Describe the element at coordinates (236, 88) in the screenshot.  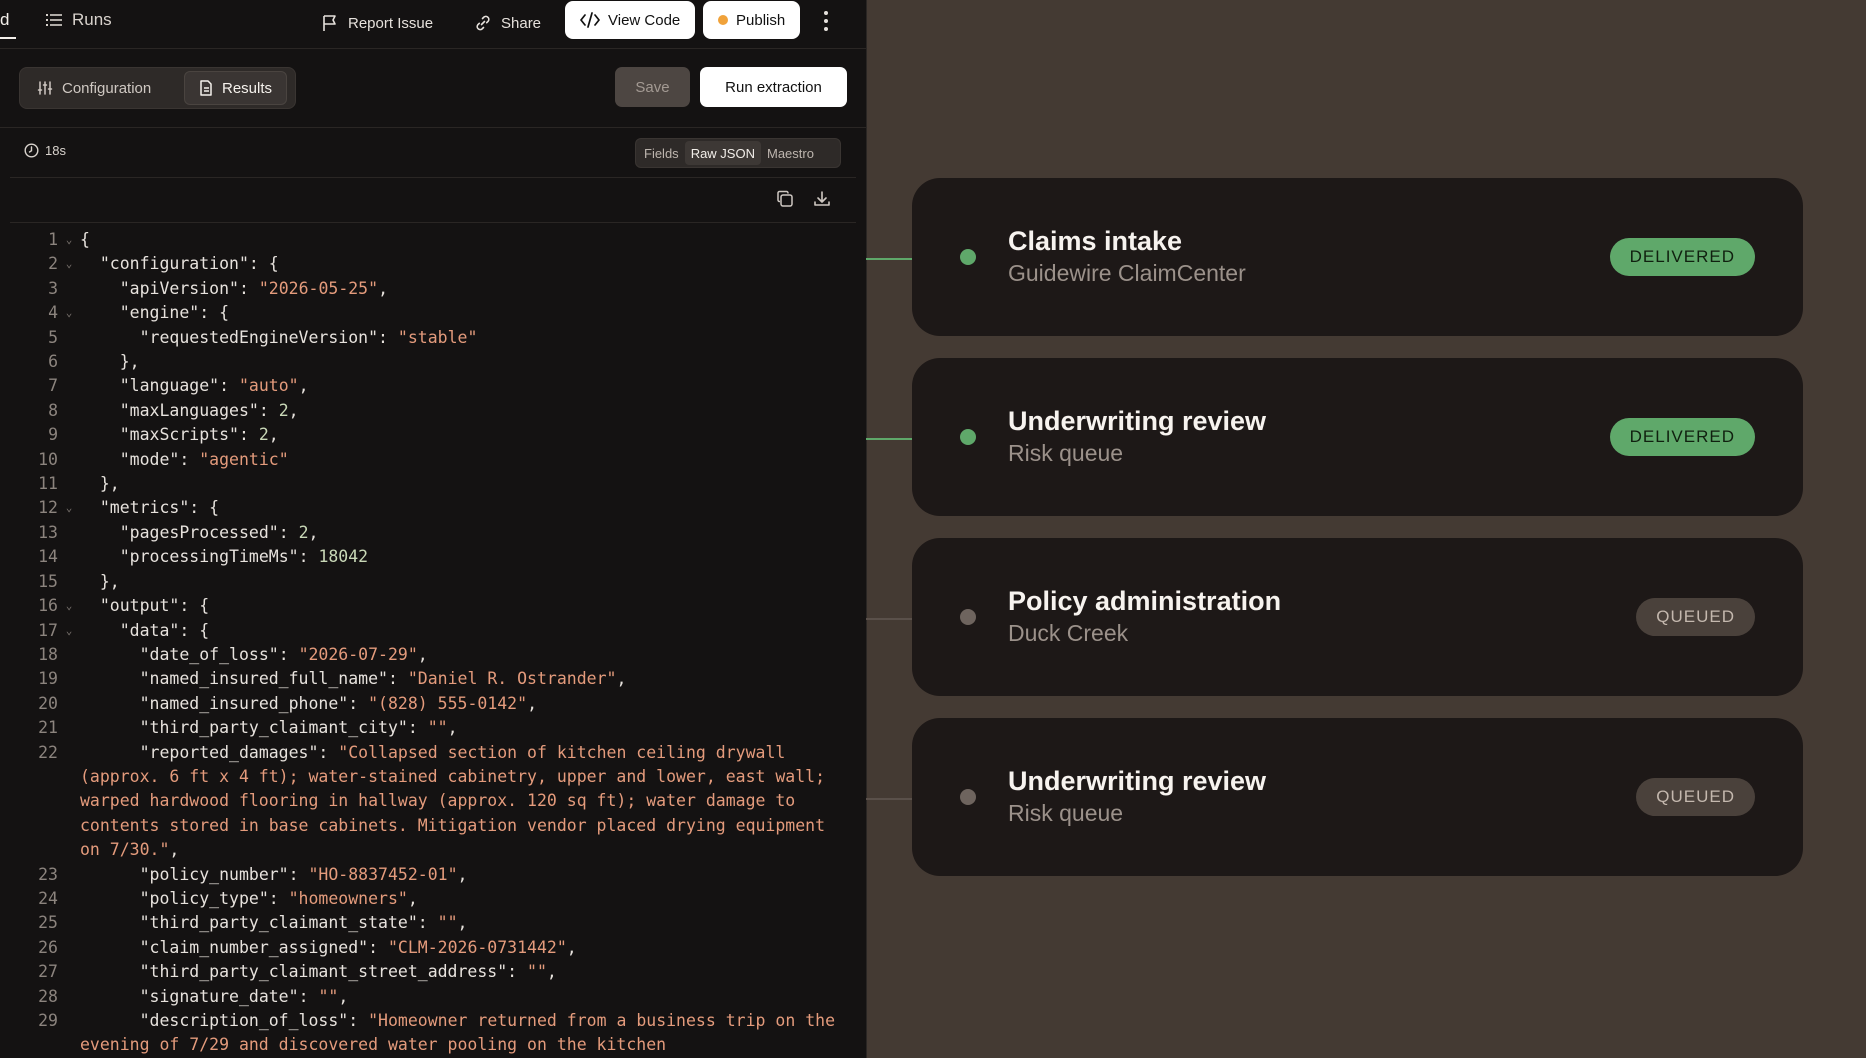
I see `tab-results: Results` at that location.